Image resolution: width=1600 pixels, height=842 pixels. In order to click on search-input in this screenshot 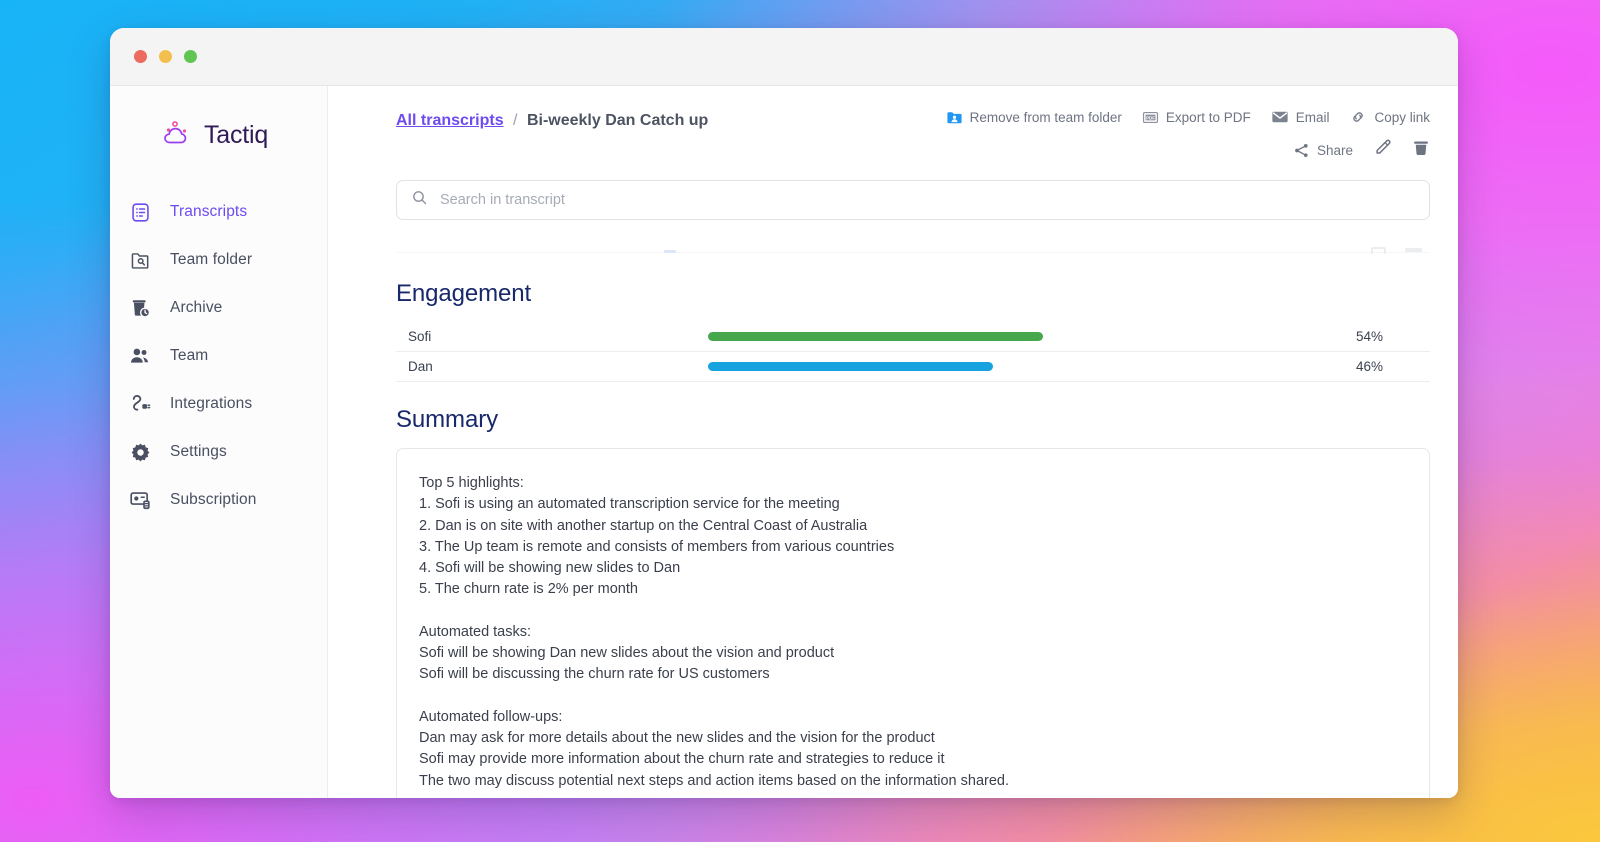, I will do `click(927, 200)`.